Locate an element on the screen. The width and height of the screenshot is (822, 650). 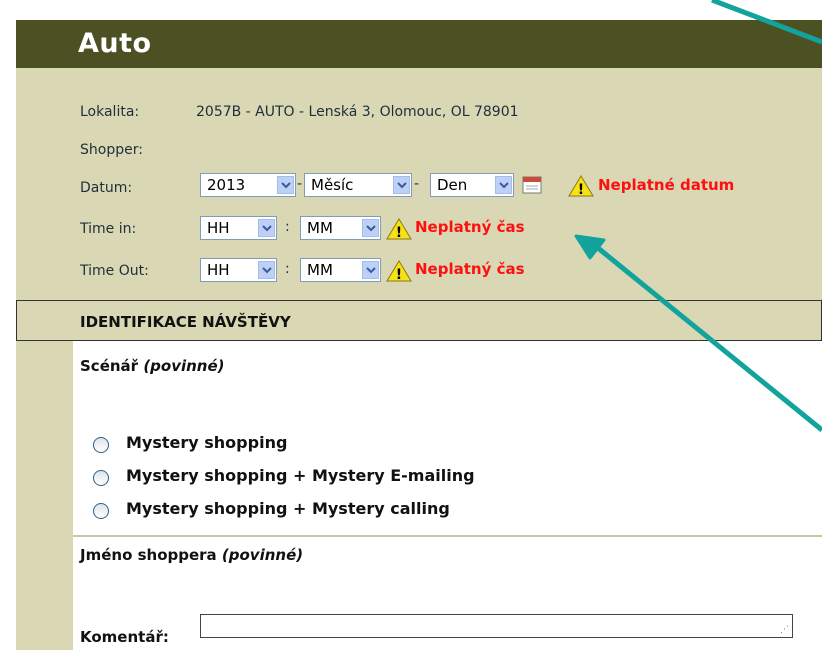
annotation-arrow-head is located at coordinates (590, 247).